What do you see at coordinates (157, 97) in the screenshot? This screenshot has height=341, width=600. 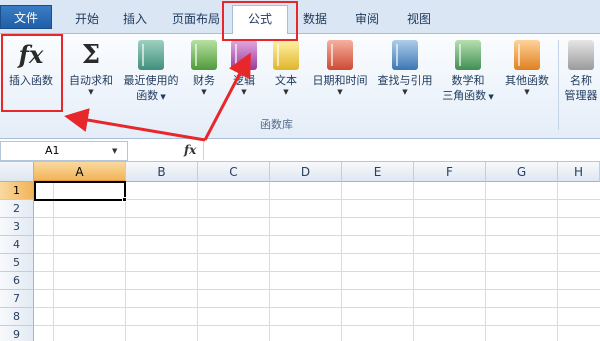 I see `annotation-arrows` at bounding box center [157, 97].